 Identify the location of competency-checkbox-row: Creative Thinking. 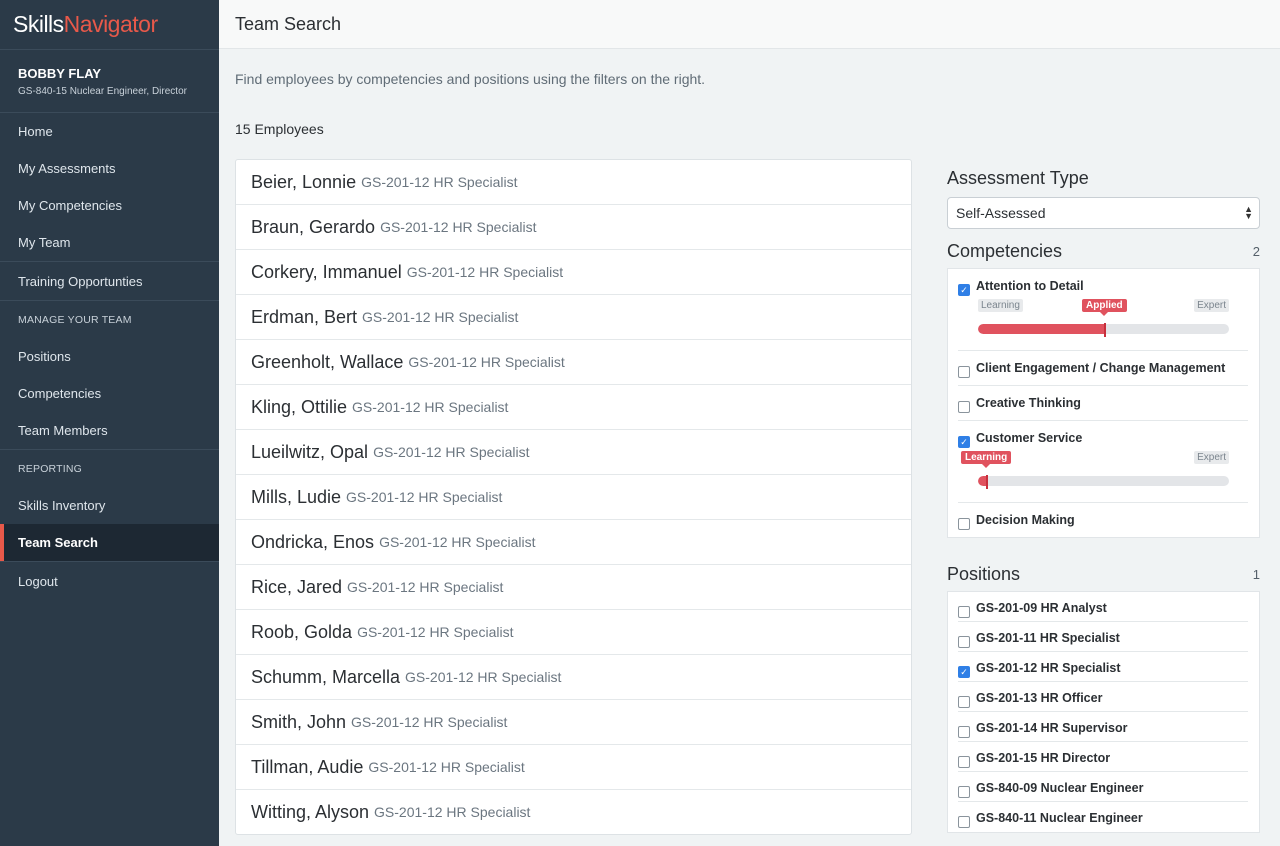
(1103, 403).